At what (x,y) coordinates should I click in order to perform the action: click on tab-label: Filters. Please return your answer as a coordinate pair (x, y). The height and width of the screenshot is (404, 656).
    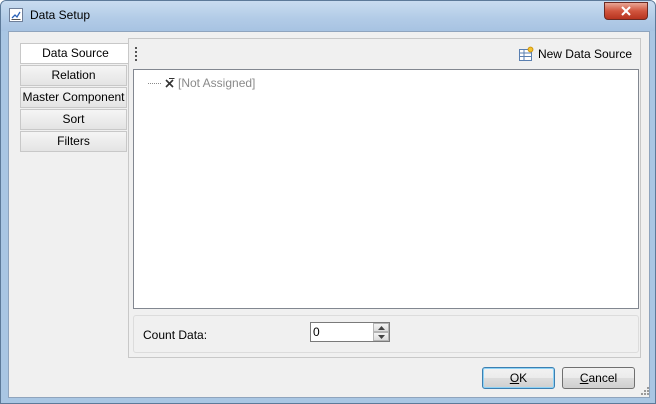
    Looking at the image, I should click on (73, 141).